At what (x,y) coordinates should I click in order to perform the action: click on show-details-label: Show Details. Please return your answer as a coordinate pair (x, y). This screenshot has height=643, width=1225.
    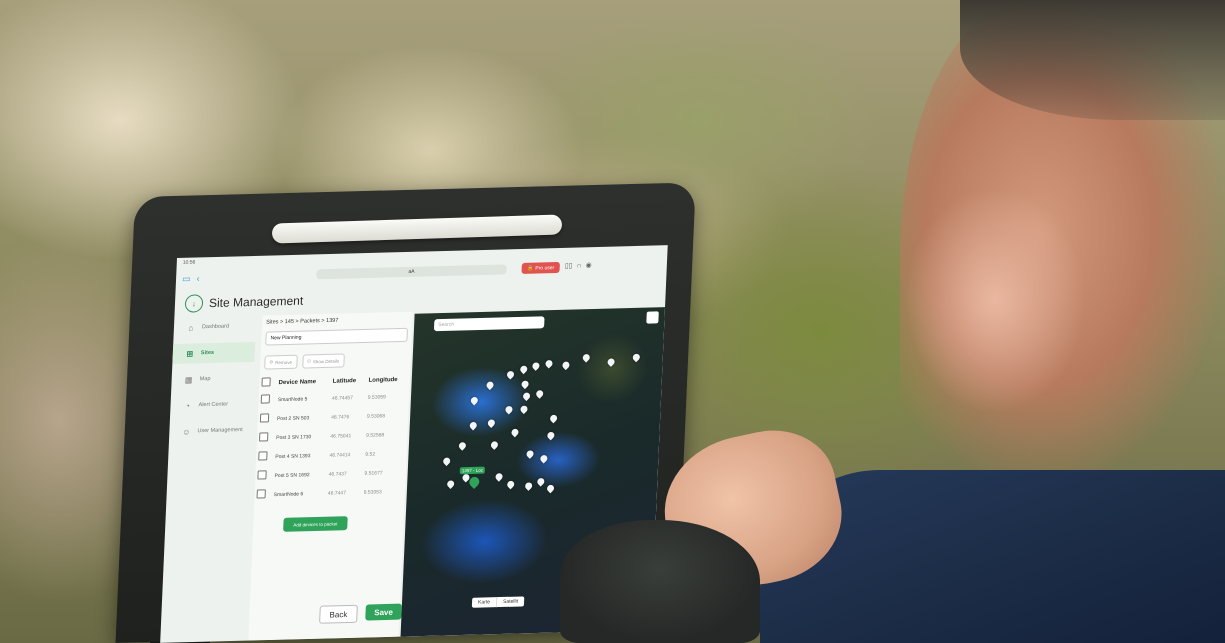
    Looking at the image, I should click on (326, 361).